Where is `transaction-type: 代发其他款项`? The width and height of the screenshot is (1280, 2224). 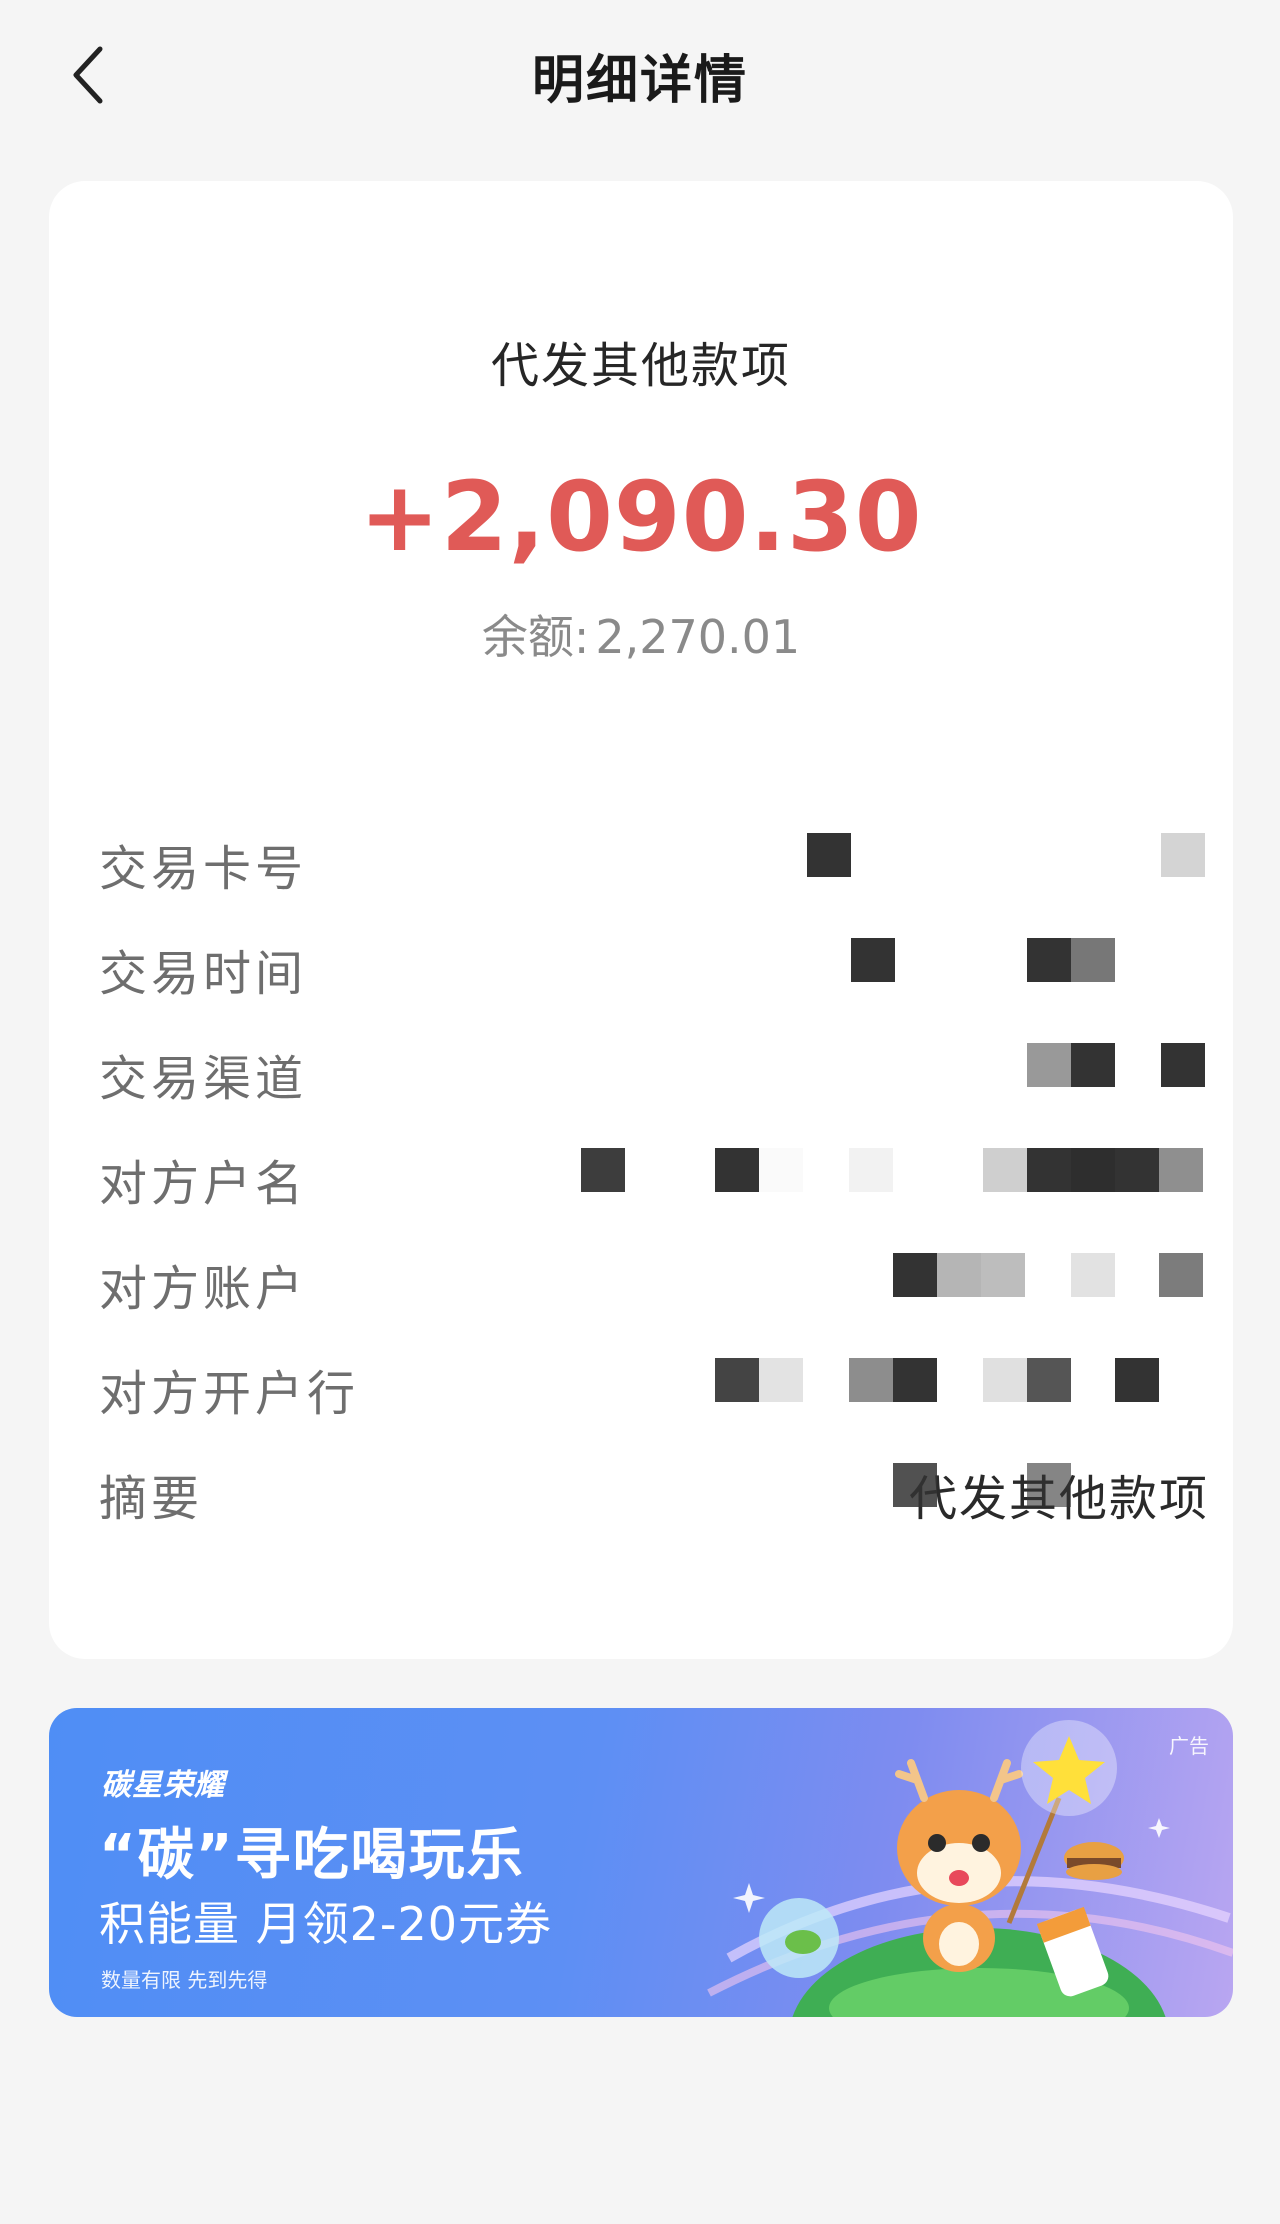 transaction-type: 代发其他款项 is located at coordinates (640, 366).